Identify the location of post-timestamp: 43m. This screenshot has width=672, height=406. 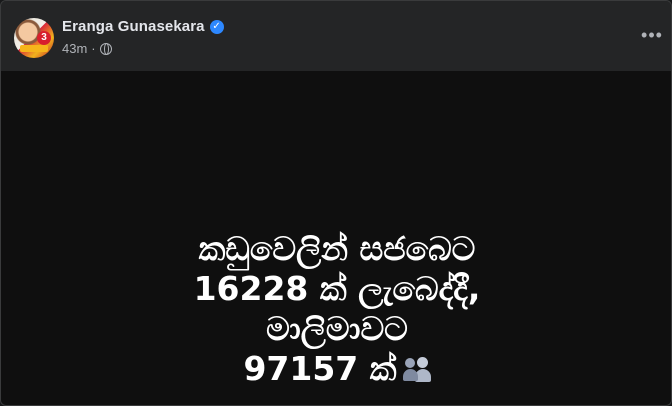
(74, 48).